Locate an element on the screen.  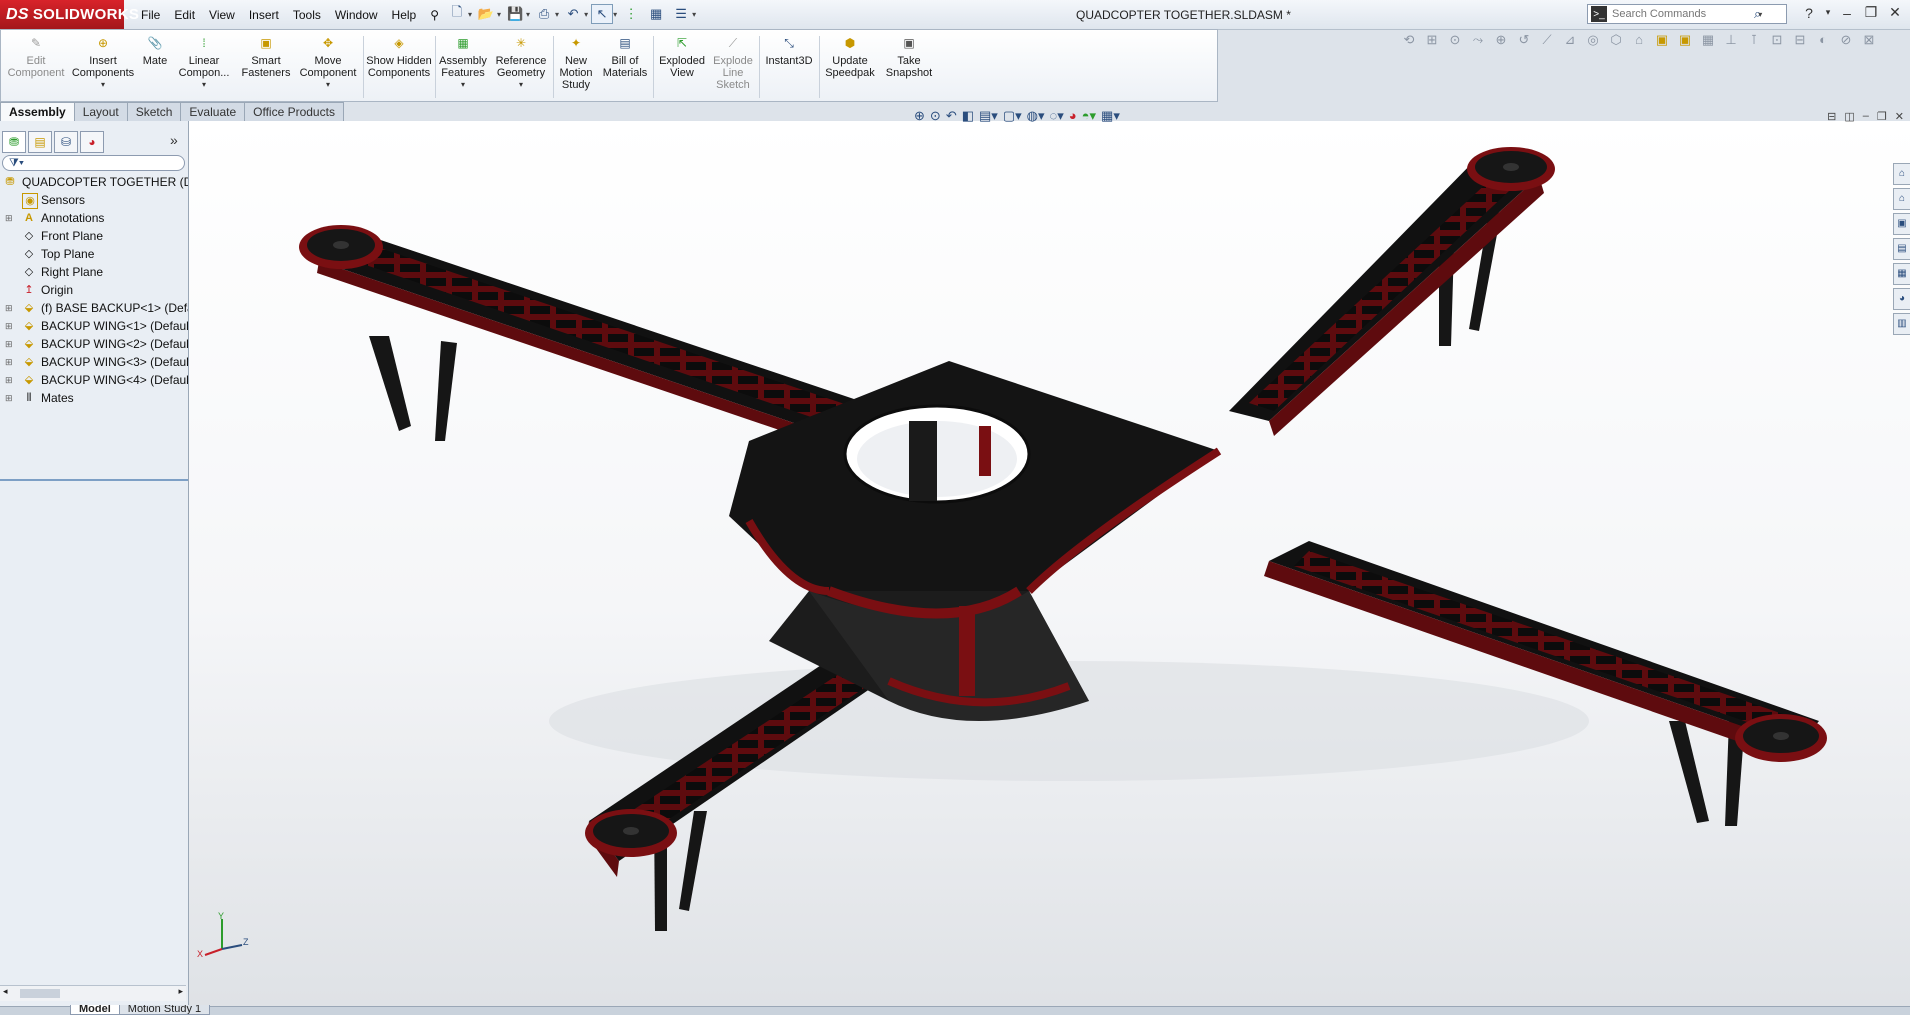
new-motion-study-button: ✦ New Motion Study is located at coordinates (576, 67).